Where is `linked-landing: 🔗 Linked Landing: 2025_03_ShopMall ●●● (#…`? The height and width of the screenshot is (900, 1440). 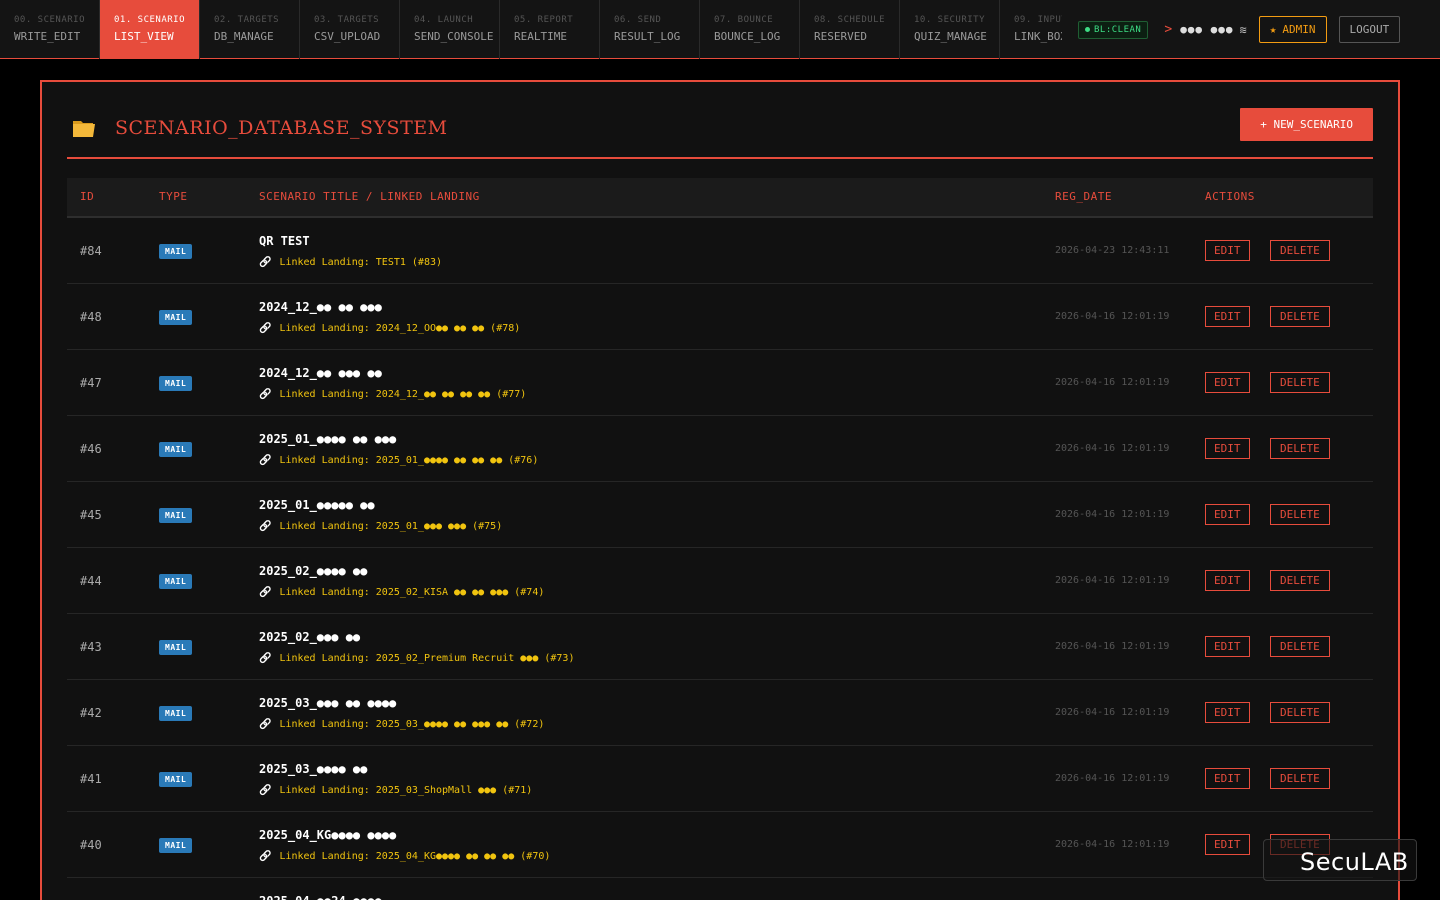 linked-landing: 🔗 Linked Landing: 2025_03_ShopMall ●●● (#… is located at coordinates (395, 790).